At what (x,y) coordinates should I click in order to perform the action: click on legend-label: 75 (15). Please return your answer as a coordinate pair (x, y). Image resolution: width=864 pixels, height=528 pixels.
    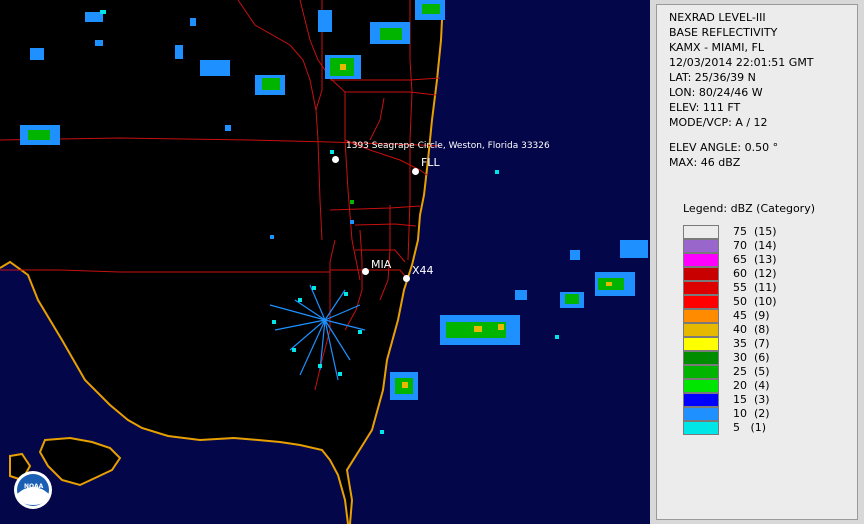
    Looking at the image, I should click on (755, 231).